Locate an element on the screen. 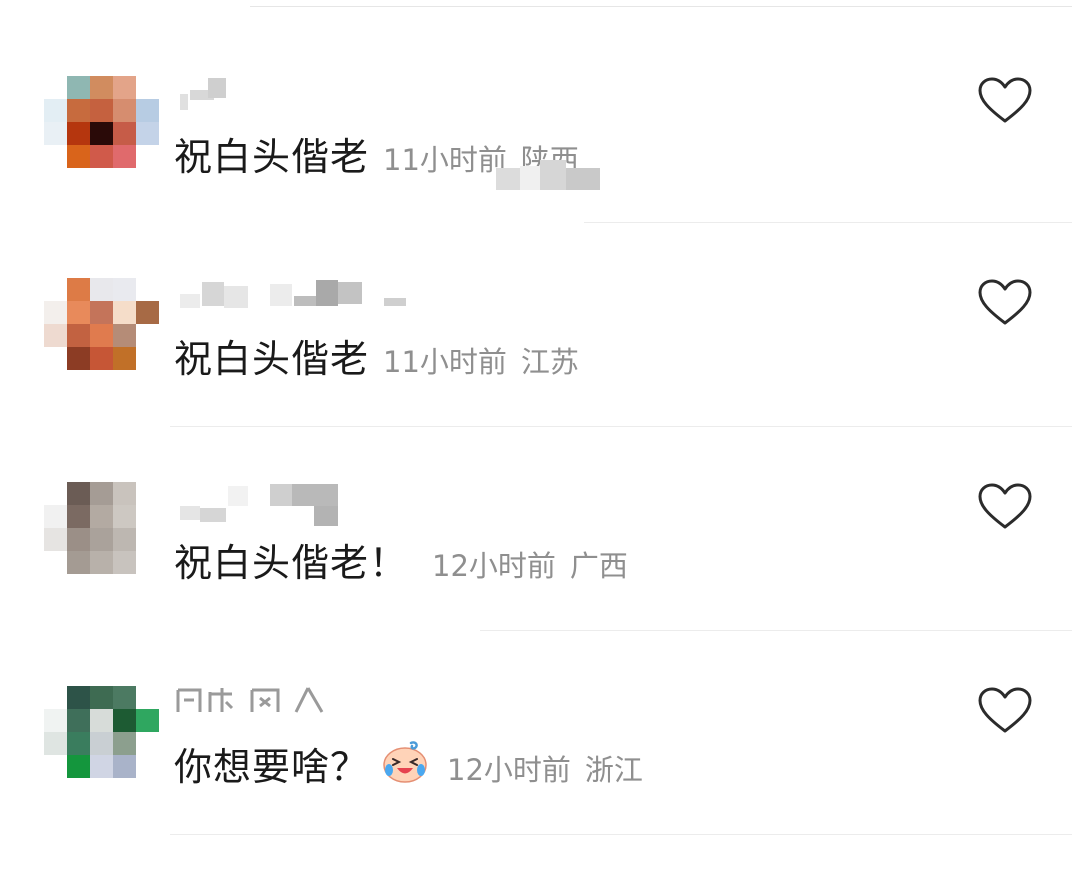  comment-location: 浙江 is located at coordinates (613, 770).